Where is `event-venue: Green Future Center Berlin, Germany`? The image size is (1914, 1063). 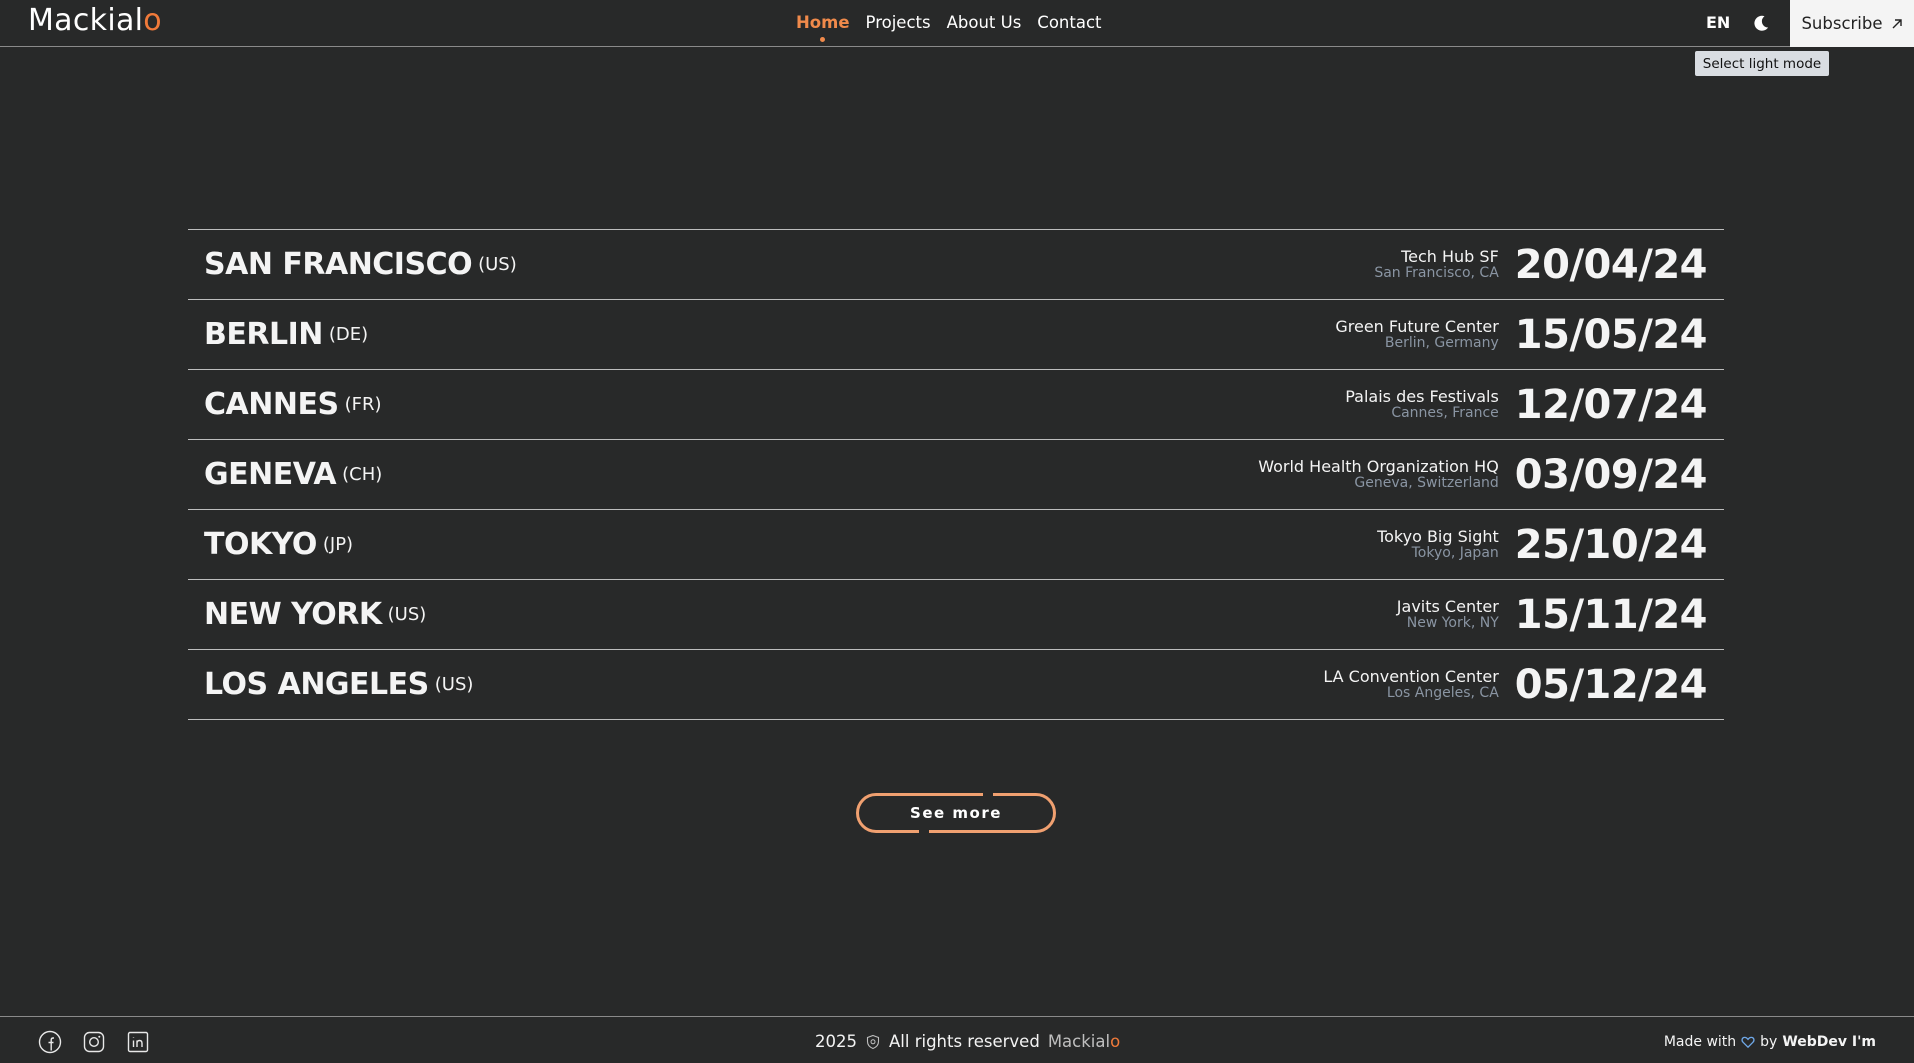 event-venue: Green Future Center Berlin, Germany is located at coordinates (1416, 335).